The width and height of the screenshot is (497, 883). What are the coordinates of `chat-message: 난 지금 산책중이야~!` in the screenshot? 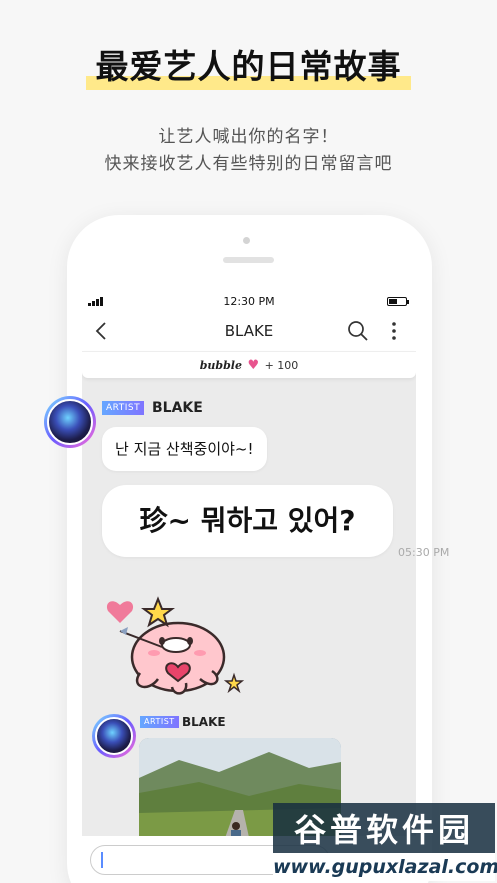 It's located at (184, 449).